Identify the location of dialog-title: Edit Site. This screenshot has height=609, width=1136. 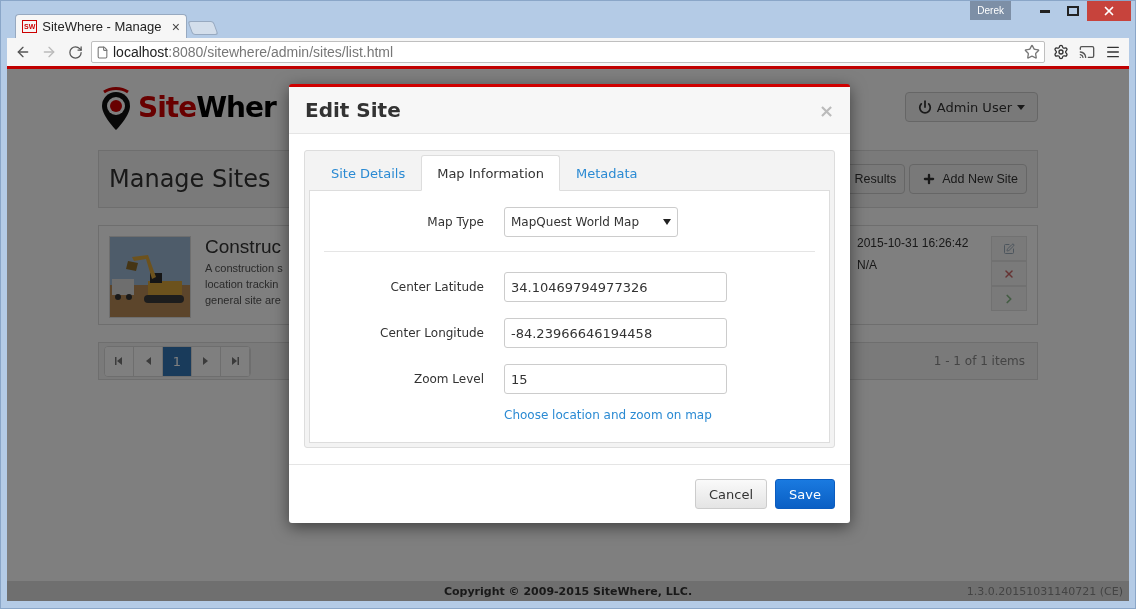
(353, 110).